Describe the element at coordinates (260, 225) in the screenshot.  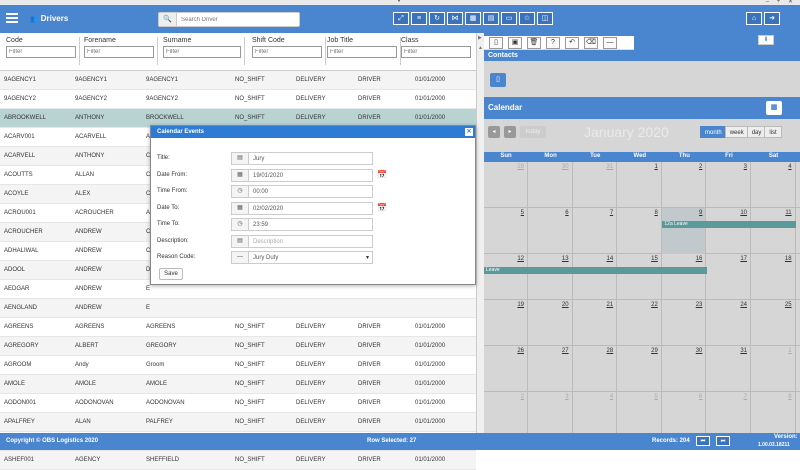
I see `form-value: 23:59` at that location.